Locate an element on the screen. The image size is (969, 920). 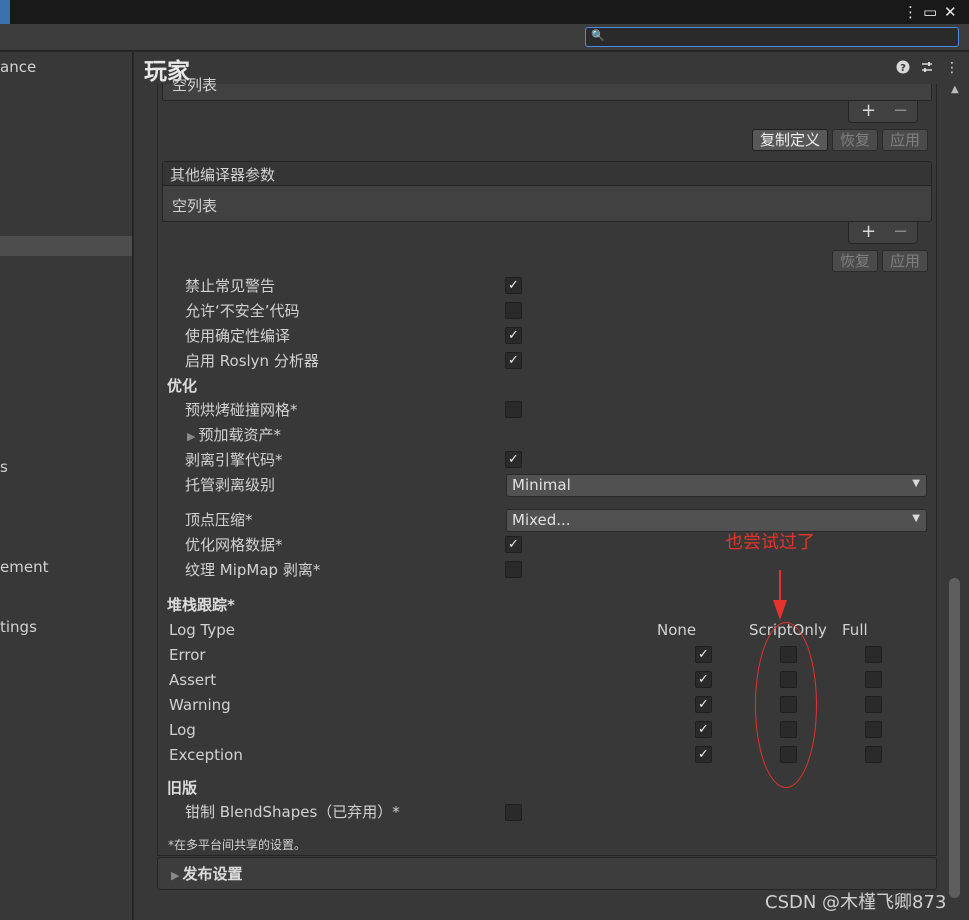
suppress-warnings-label: 禁止常见警告 is located at coordinates (230, 286).